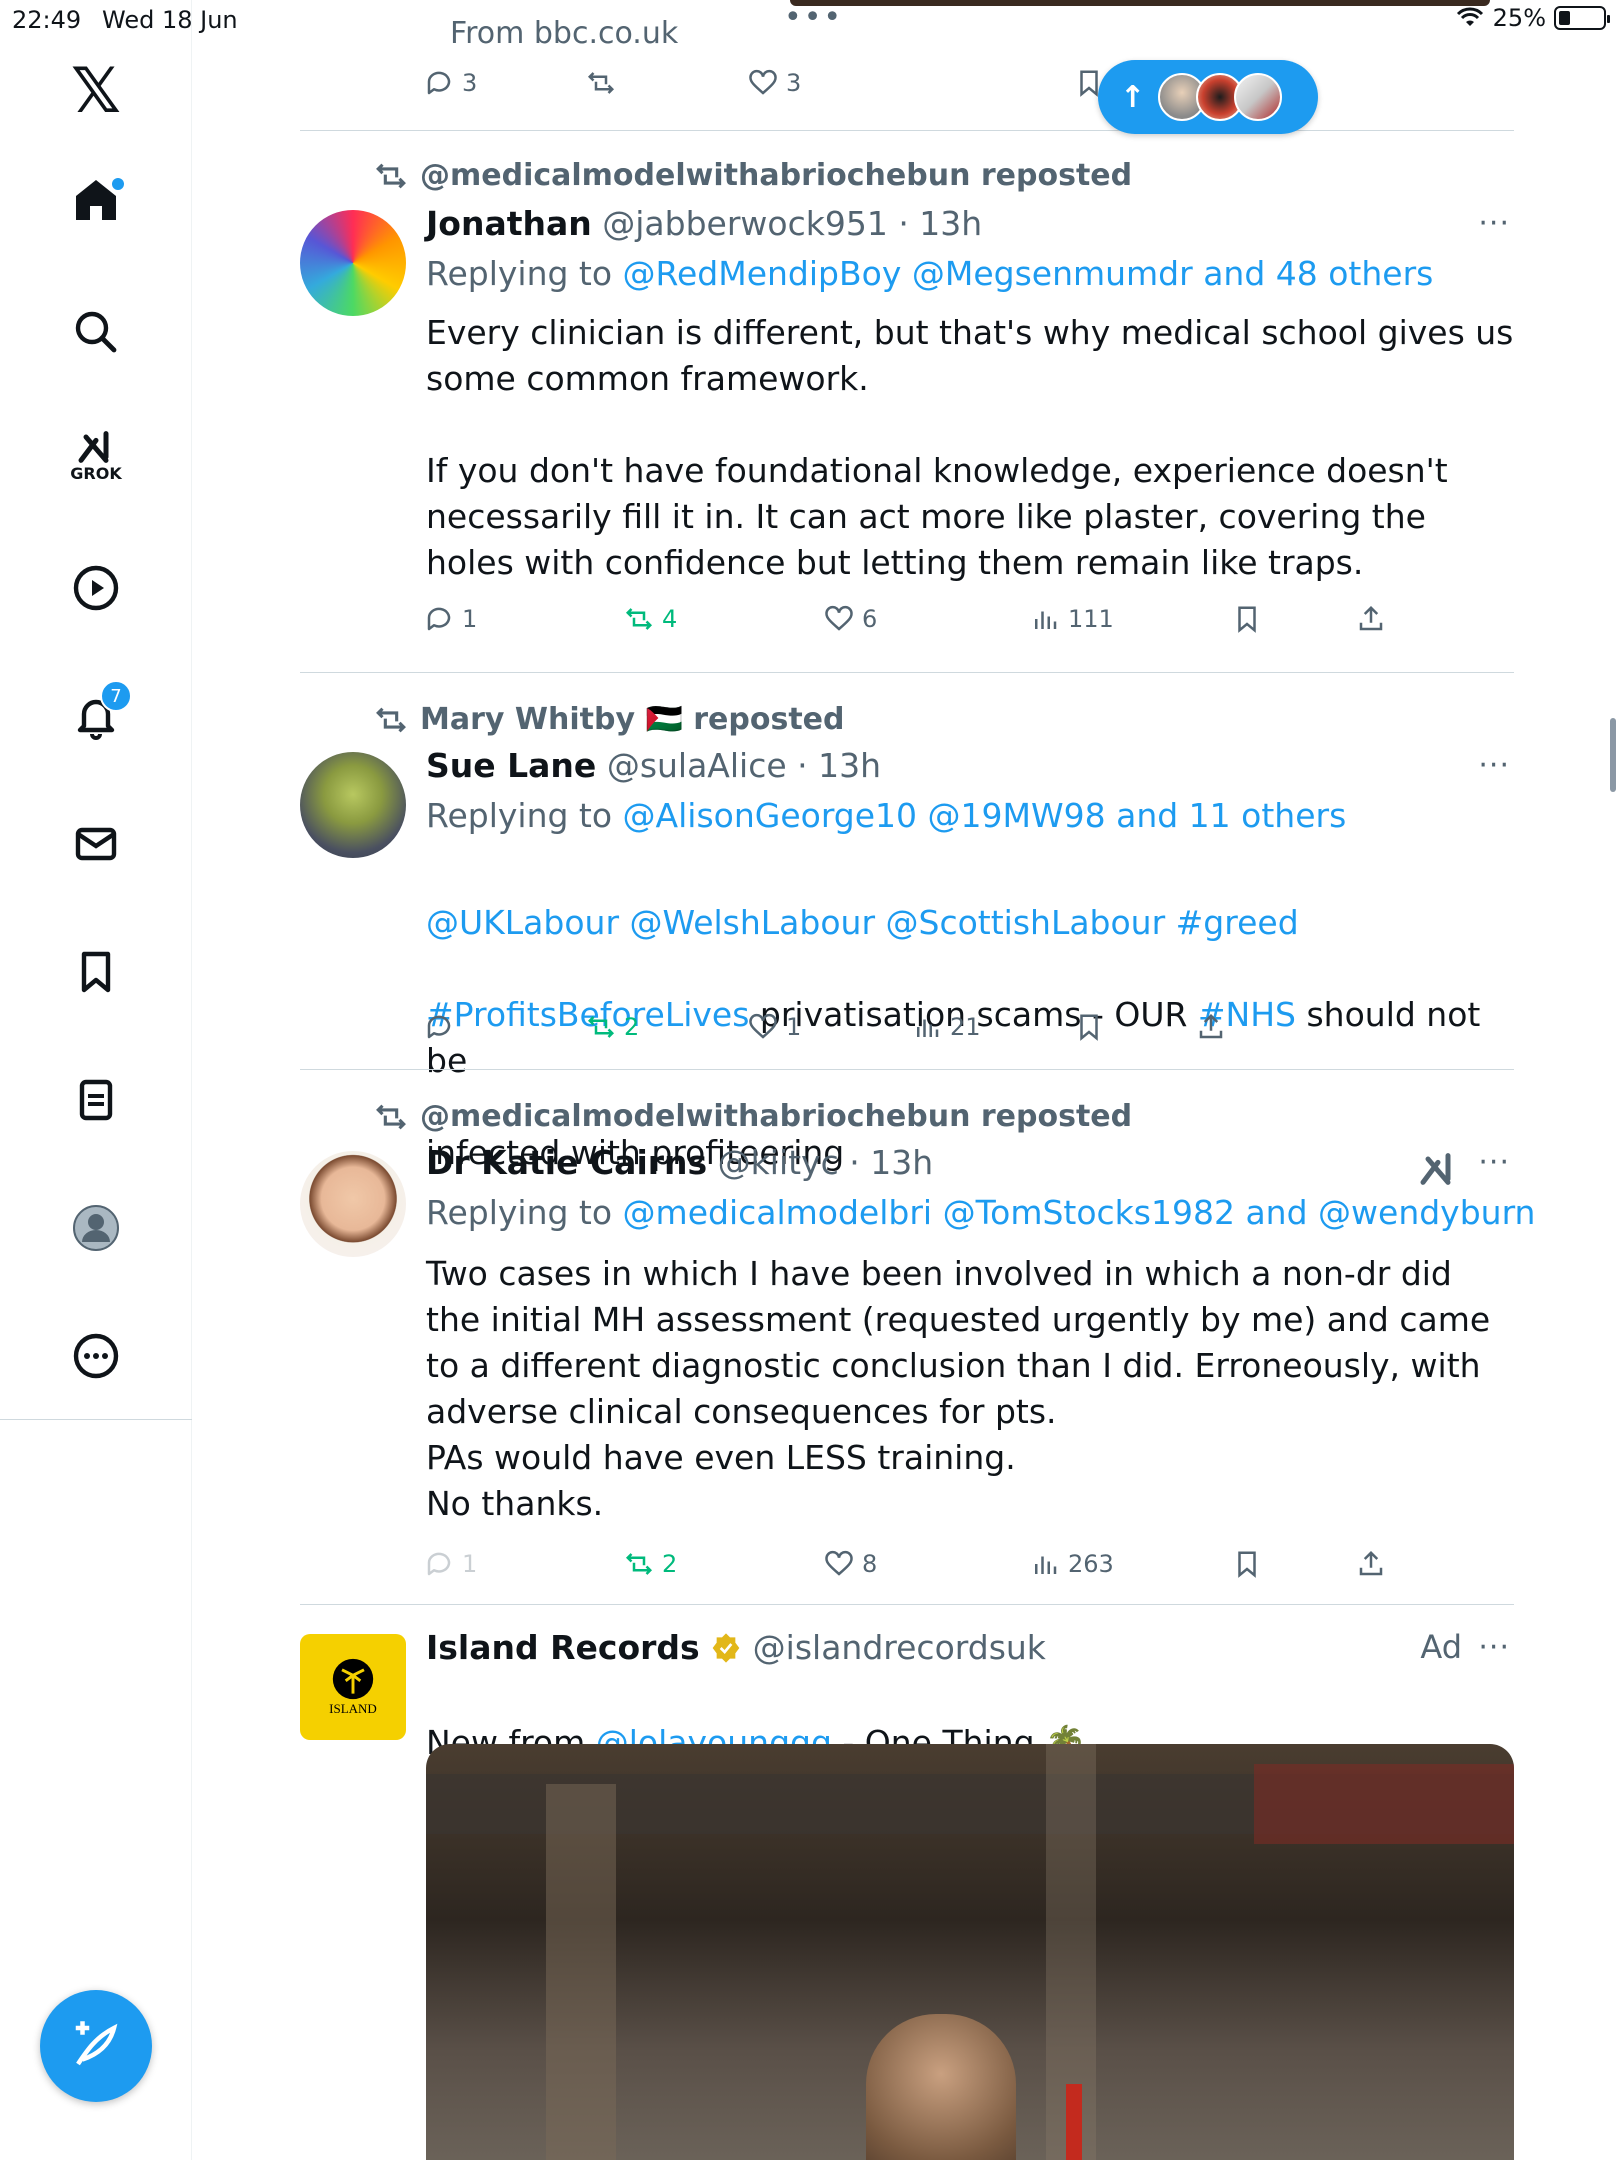 The height and width of the screenshot is (2160, 1620). Describe the element at coordinates (563, 1647) in the screenshot. I see `author-name: Island Records` at that location.